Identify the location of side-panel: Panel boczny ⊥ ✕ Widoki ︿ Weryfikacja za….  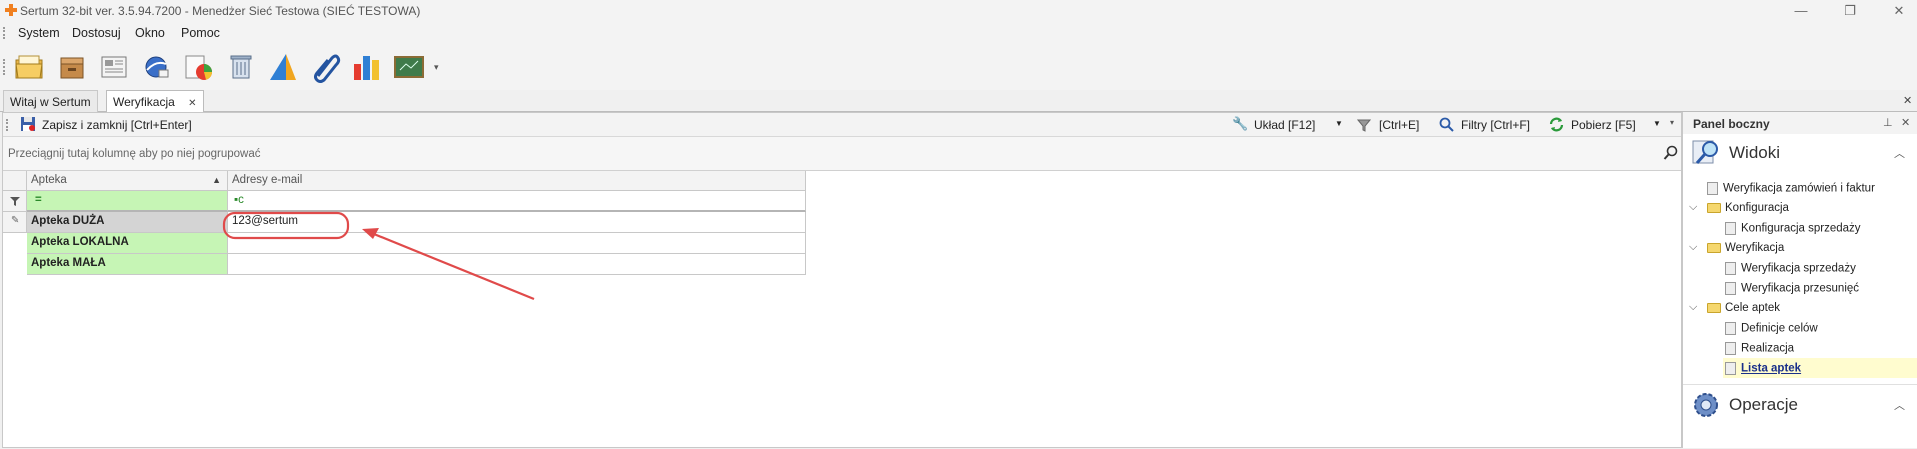
(1799, 280).